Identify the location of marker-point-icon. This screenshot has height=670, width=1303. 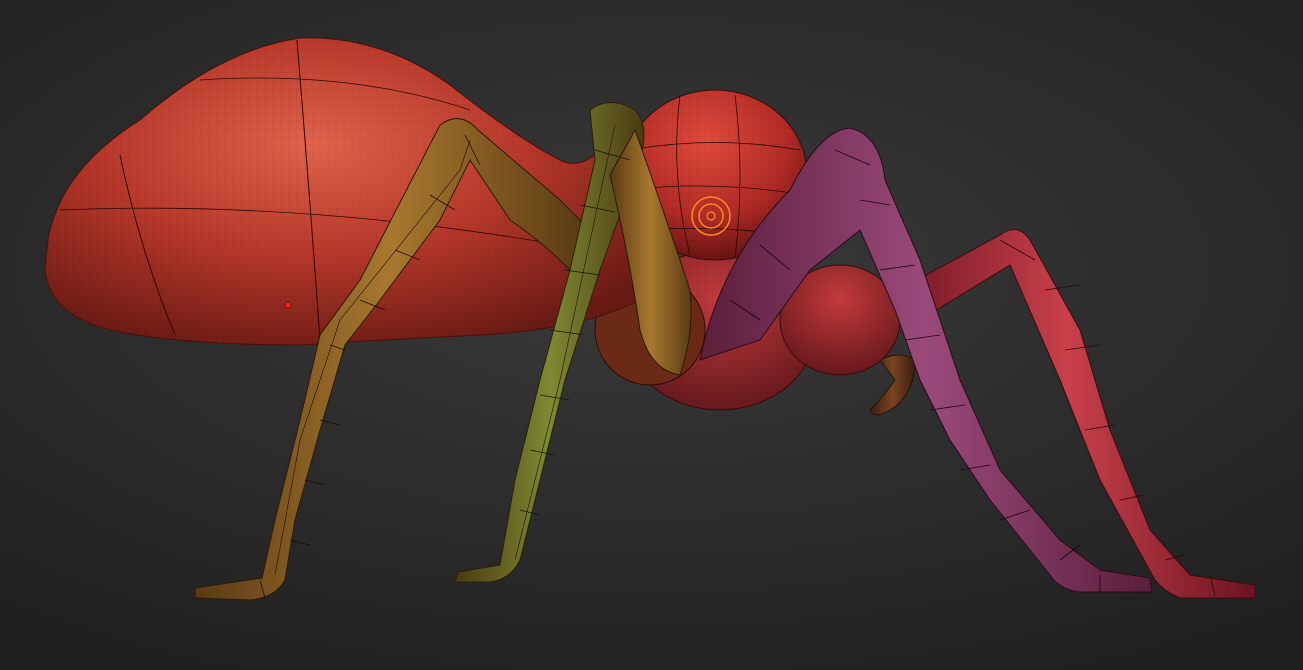
(288, 305).